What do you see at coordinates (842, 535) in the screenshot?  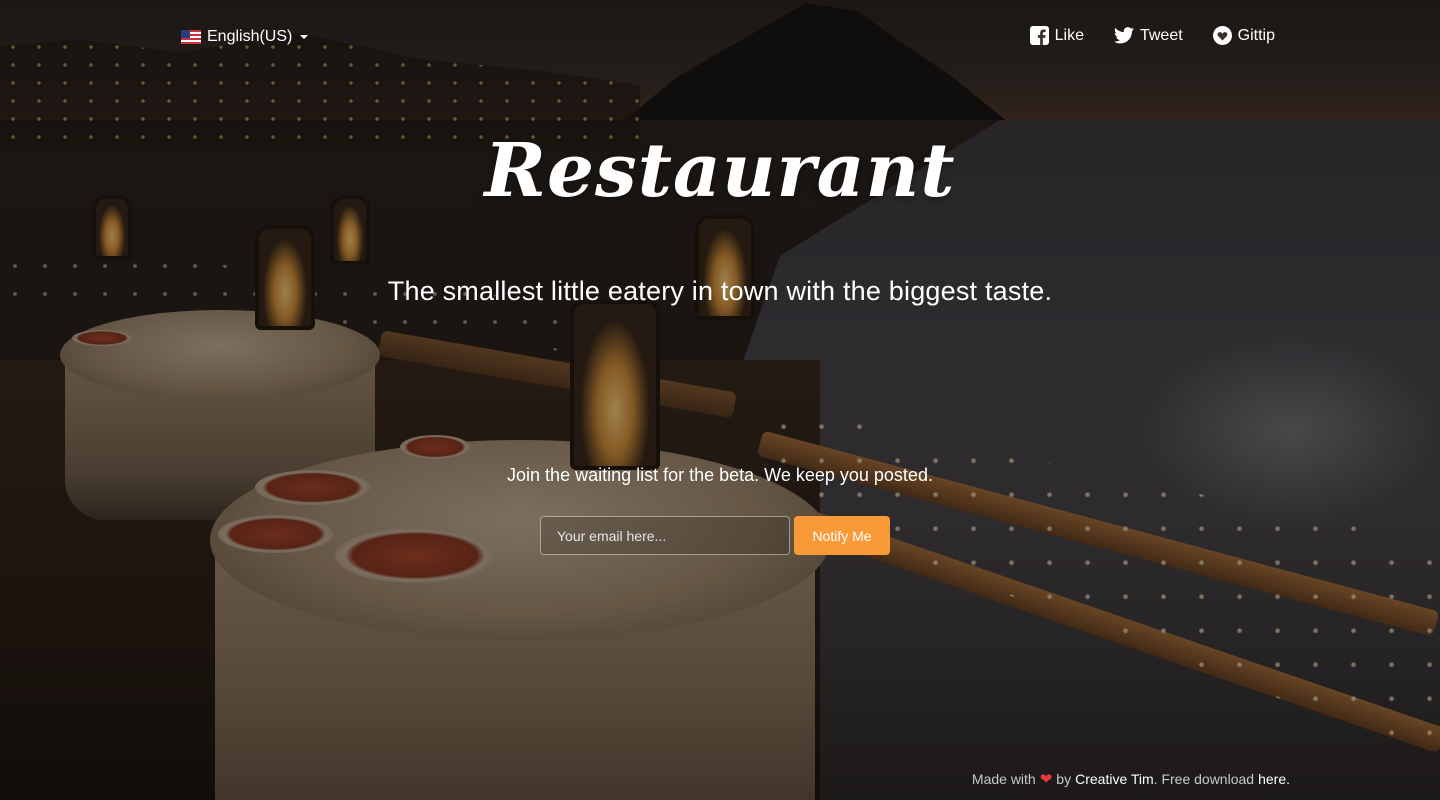 I see `notify-me-button: Notify Me` at bounding box center [842, 535].